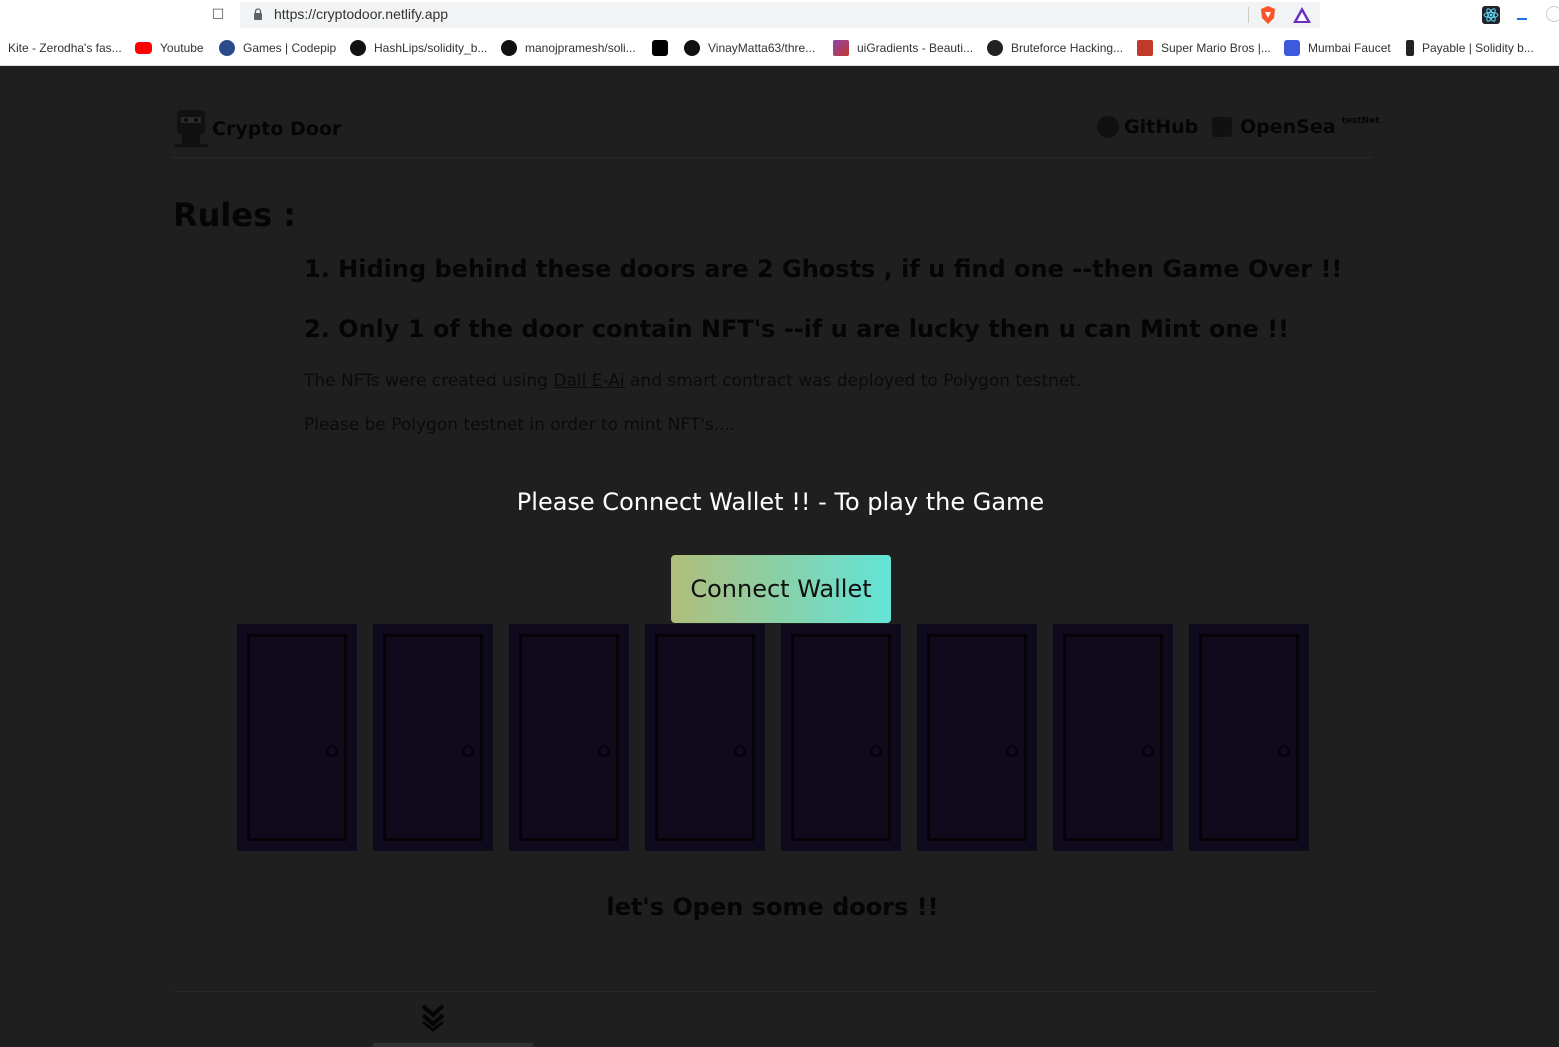 This screenshot has width=1559, height=1047. What do you see at coordinates (182, 48) in the screenshot?
I see `bookmark-label: Youtube` at bounding box center [182, 48].